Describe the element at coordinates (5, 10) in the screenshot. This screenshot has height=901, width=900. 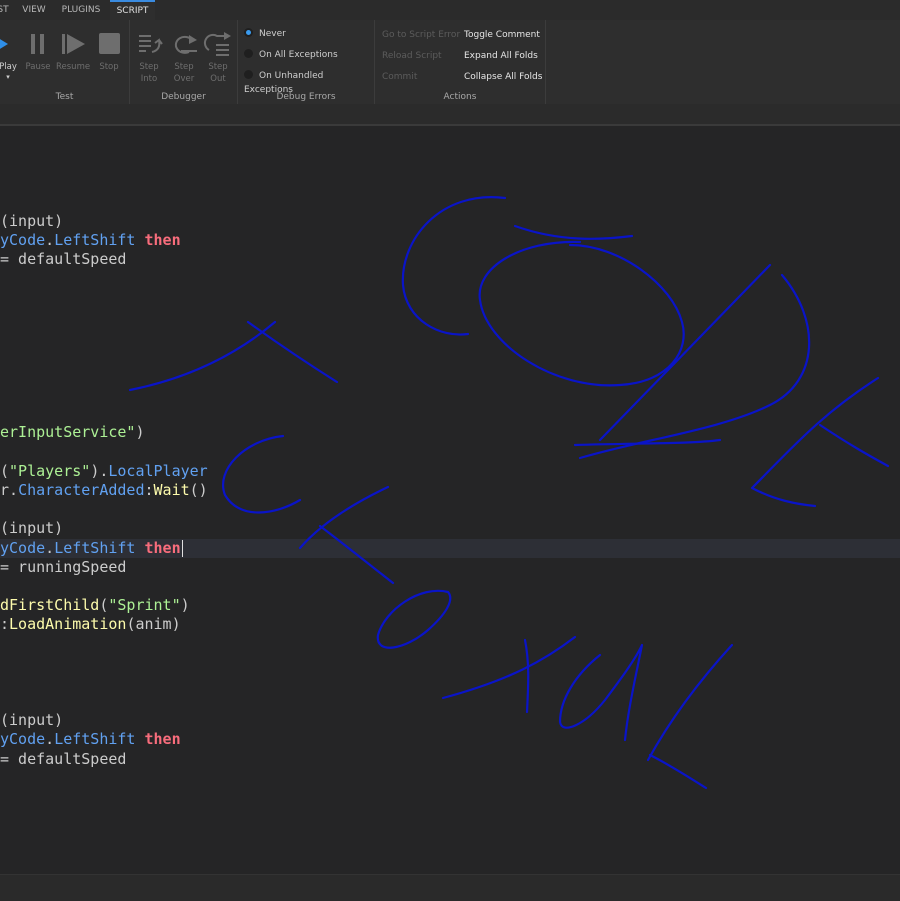
I see `tab-test: ST` at that location.